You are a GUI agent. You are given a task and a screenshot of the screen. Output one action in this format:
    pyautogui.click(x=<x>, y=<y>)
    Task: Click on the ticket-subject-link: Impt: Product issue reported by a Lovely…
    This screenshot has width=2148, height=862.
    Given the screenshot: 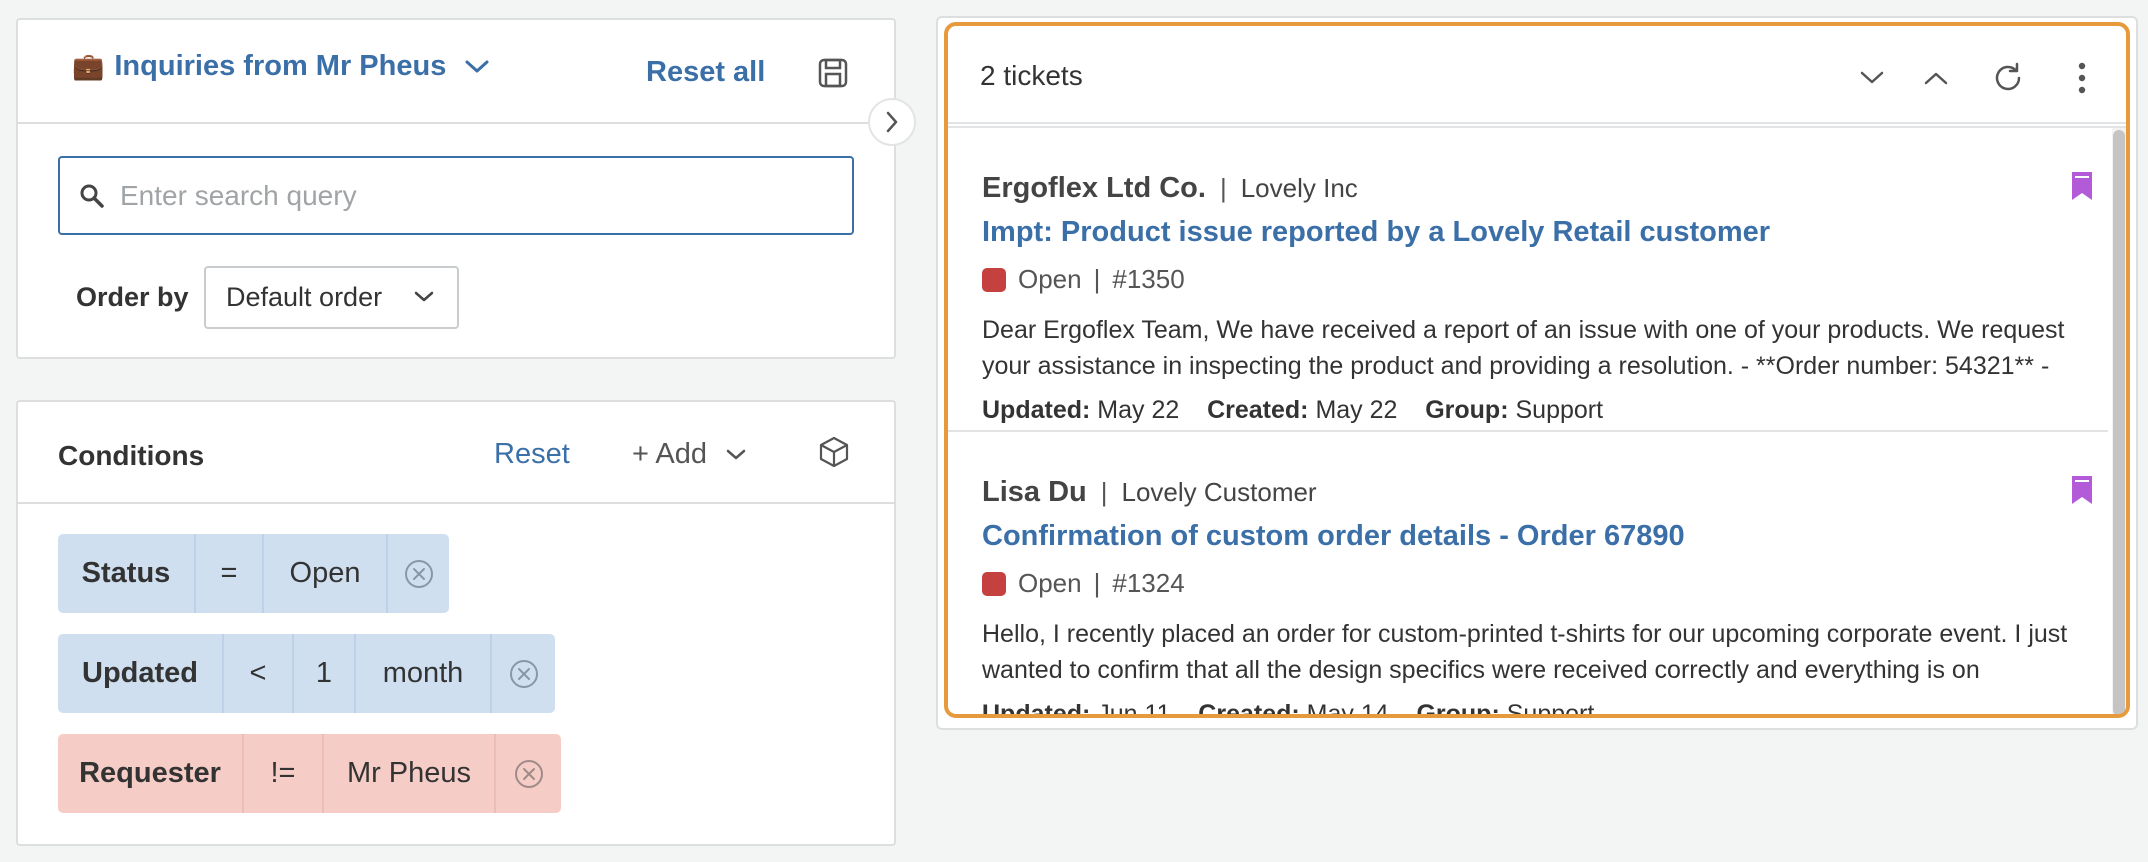 What is the action you would take?
    pyautogui.click(x=1376, y=232)
    